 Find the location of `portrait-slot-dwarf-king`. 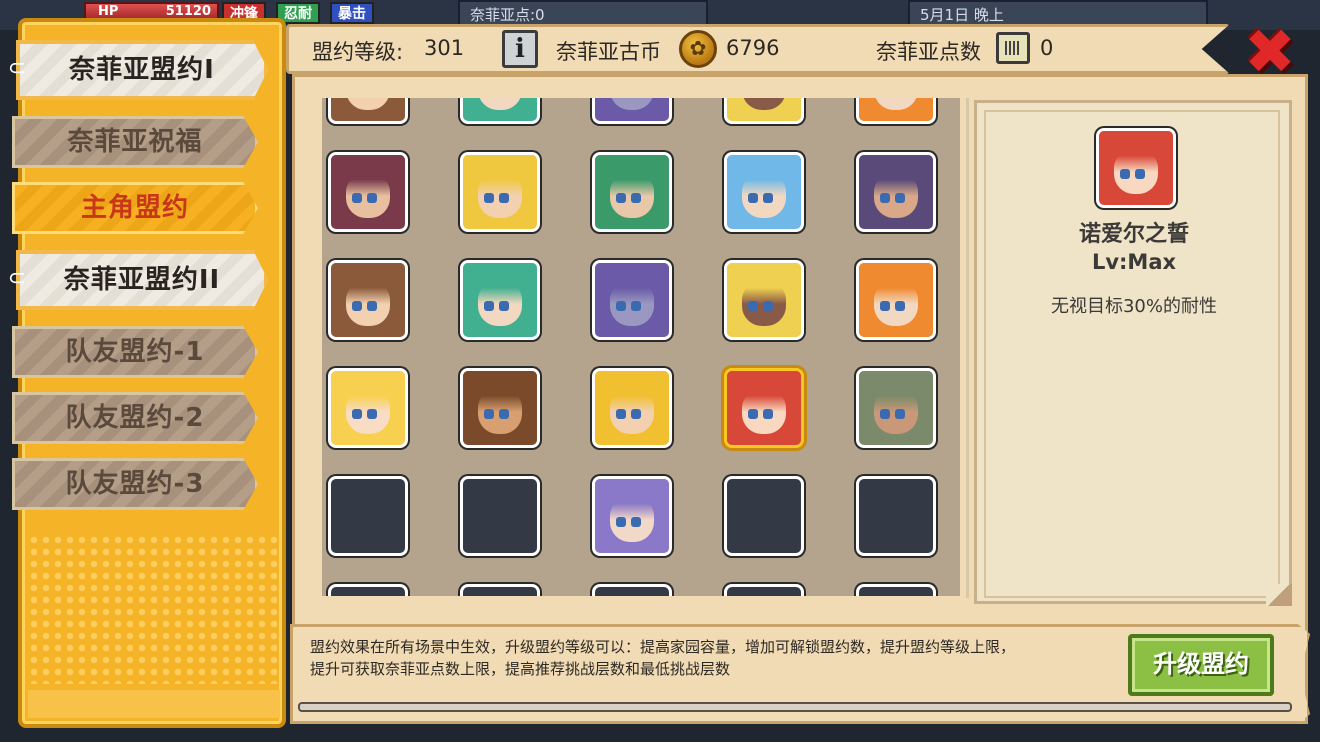

portrait-slot-dwarf-king is located at coordinates (896, 192).